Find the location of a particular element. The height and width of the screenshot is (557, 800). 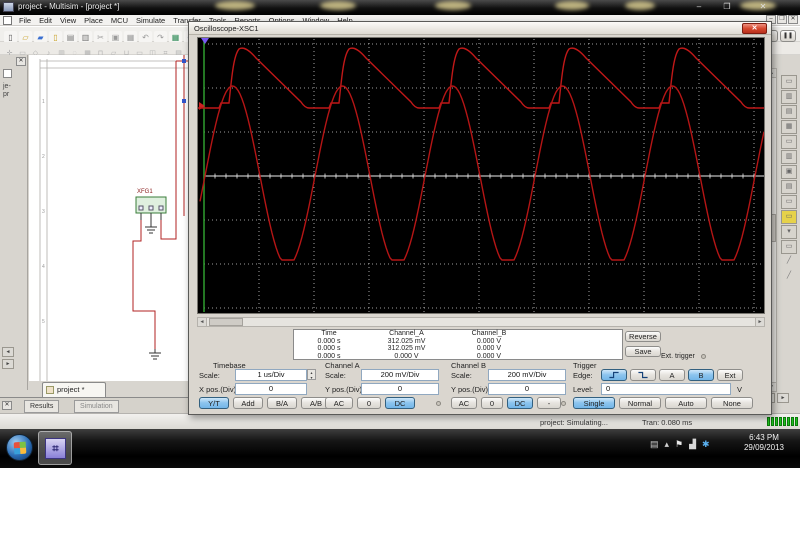

sheet-tab: project * is located at coordinates (74, 389).